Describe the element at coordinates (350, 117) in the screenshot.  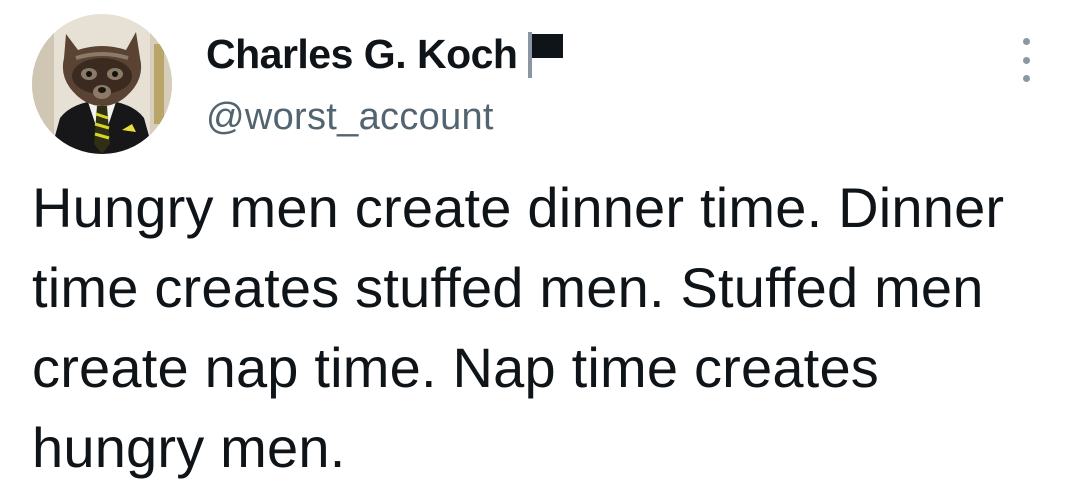
I see `author-handle: @worst_account` at that location.